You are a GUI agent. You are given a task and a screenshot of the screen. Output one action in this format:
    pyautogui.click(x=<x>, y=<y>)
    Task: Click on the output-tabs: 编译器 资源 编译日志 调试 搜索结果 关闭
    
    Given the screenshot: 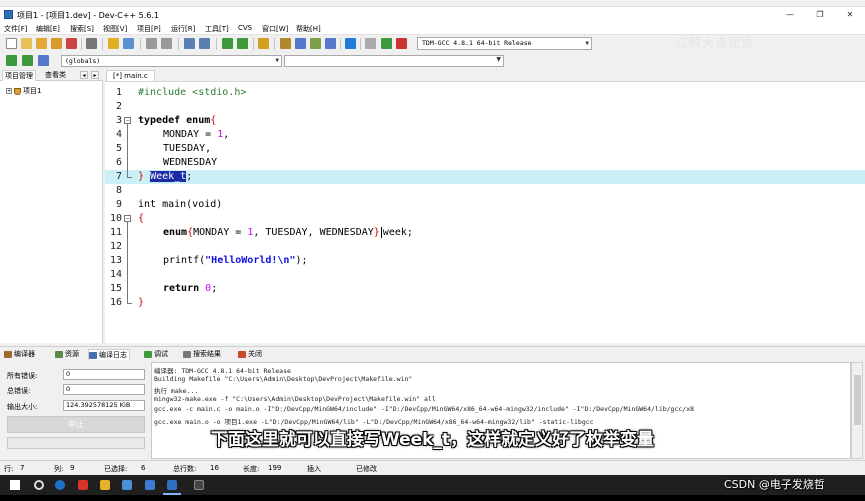 What is the action you would take?
    pyautogui.click(x=432, y=353)
    